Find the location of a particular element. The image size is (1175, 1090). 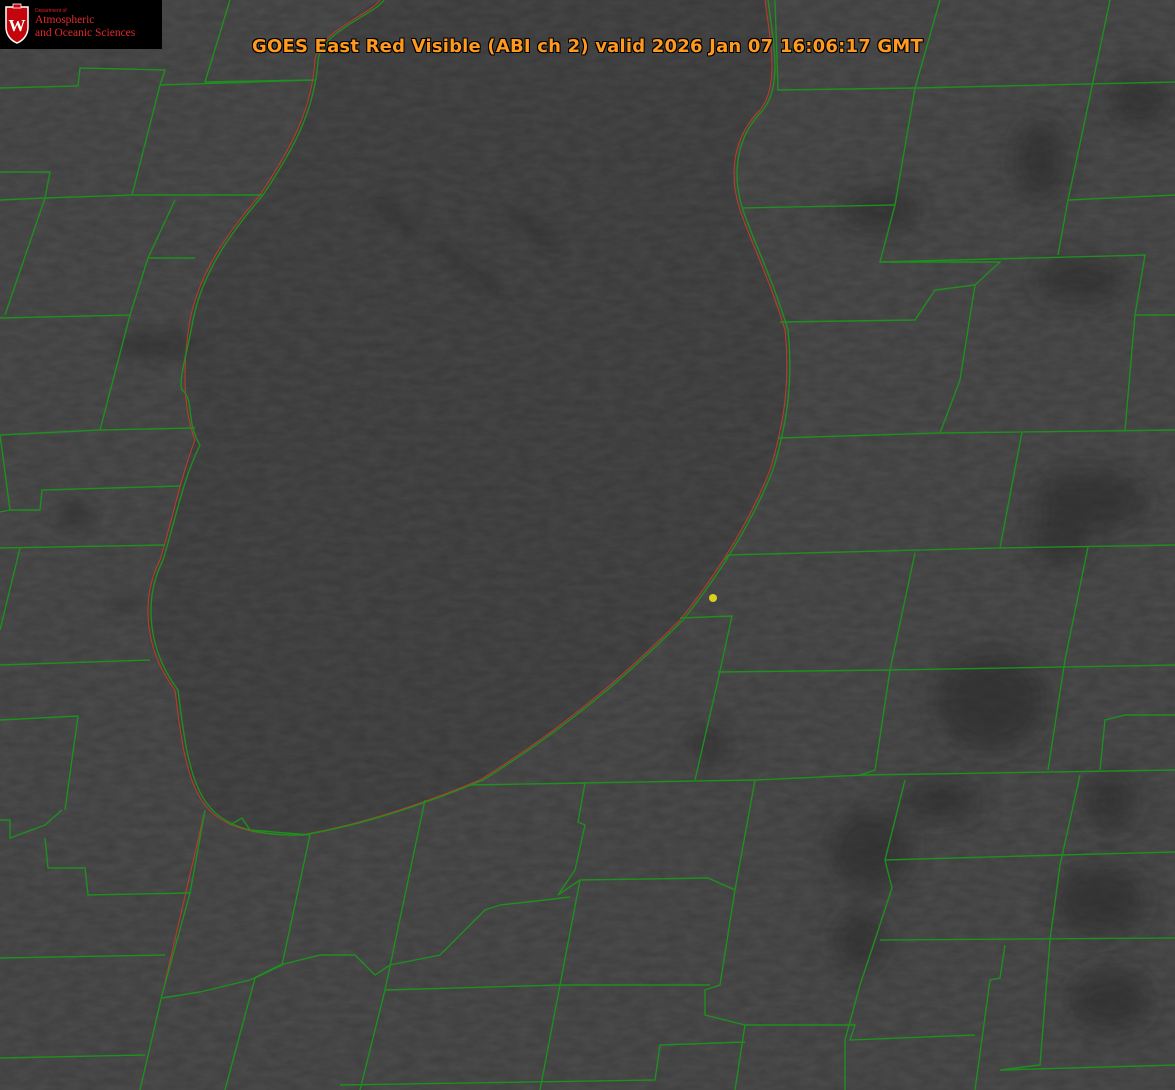

logo-line-2: and Oceanic Sciences is located at coordinates (85, 33).